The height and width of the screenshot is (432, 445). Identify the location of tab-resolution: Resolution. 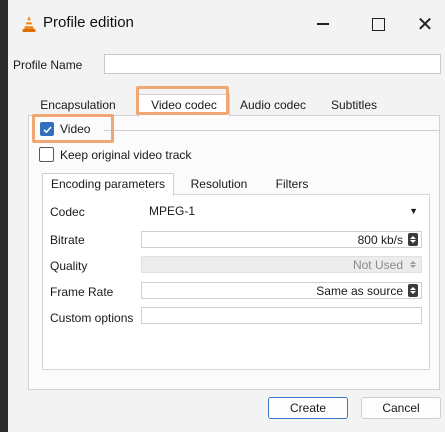
(219, 184).